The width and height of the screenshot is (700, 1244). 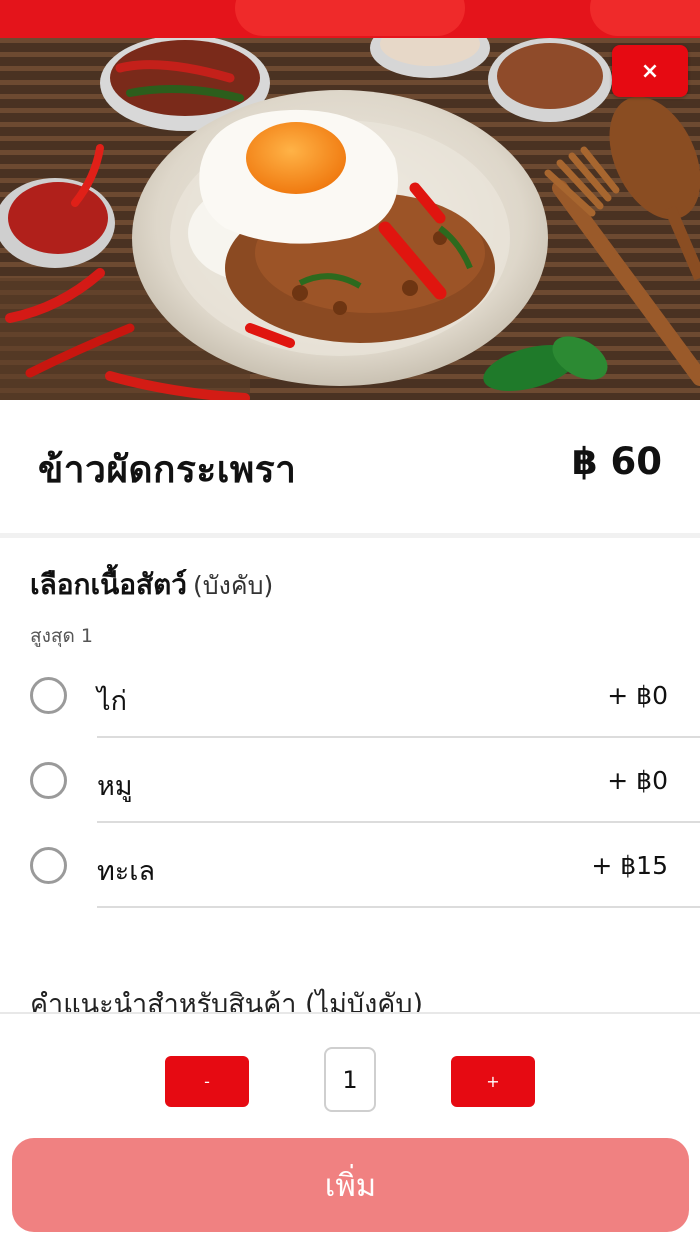 I want to click on option-group-title: เลือกเนื้อสัตว์ (บังคับ), so click(x=151, y=585).